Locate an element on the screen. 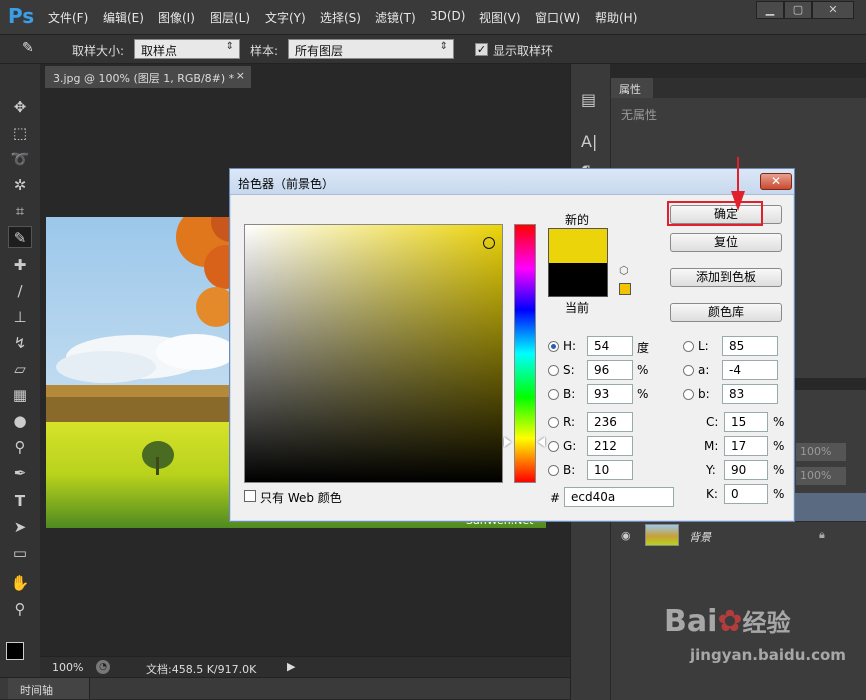 This screenshot has width=866, height=700. web-only-label: 只有 Web 颜色 is located at coordinates (301, 498).